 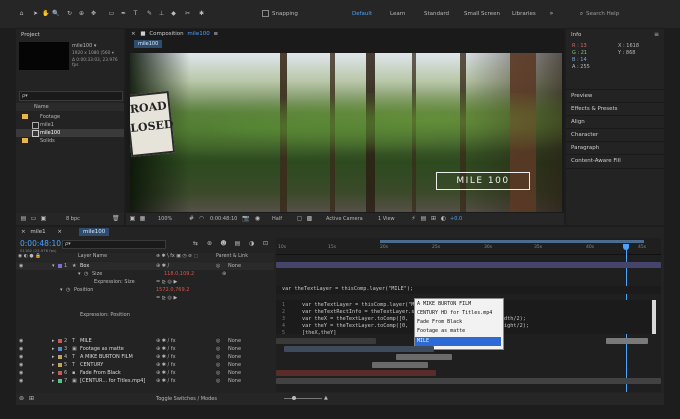 What do you see at coordinates (615, 122) in the screenshot?
I see `panel-align: Align` at bounding box center [615, 122].